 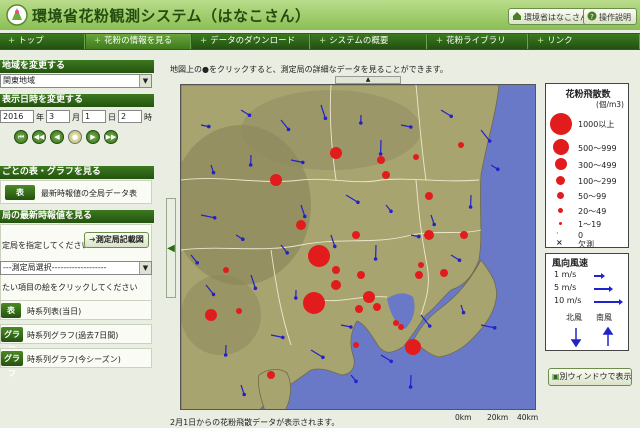 I want to click on time-navigation: ⏮ ◀◀ ◀ ● ▶ ▶▶, so click(x=69, y=138).